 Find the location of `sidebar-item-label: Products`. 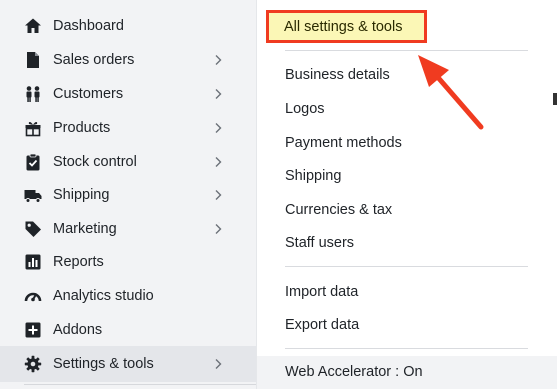

sidebar-item-label: Products is located at coordinates (82, 128).